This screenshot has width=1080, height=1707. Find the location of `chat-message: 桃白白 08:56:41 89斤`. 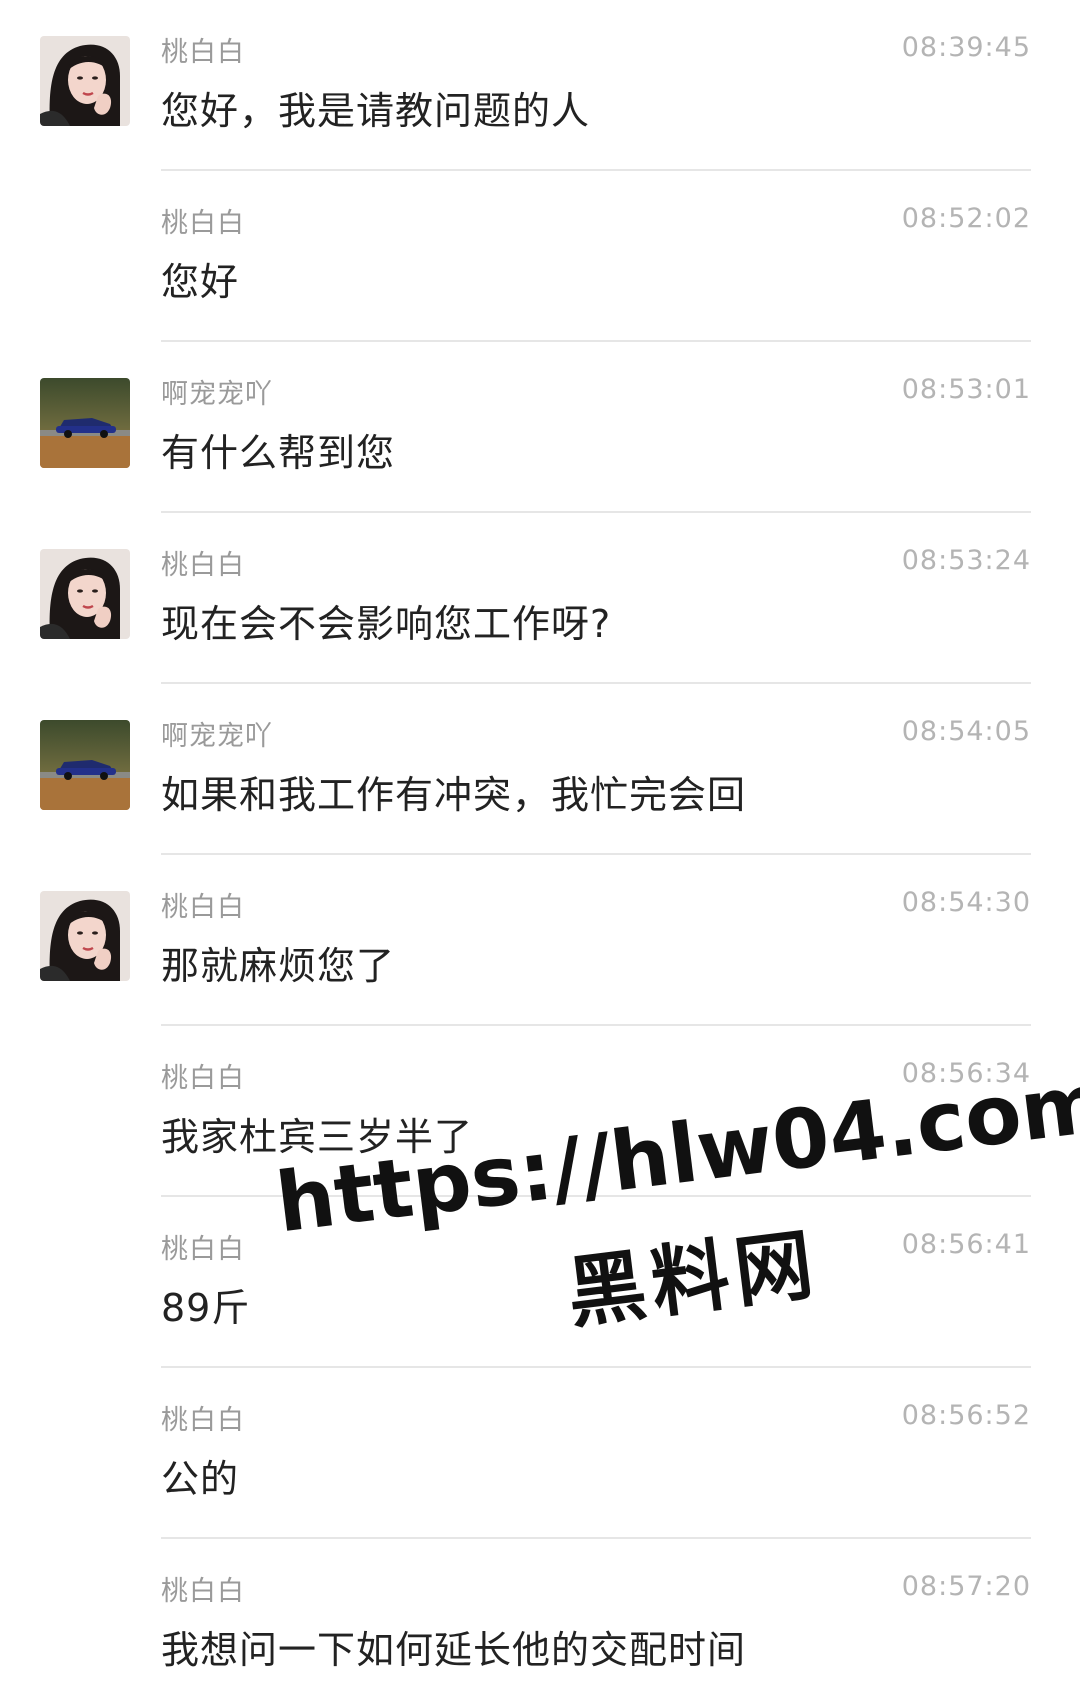

chat-message: 桃白白 08:56:41 89斤 is located at coordinates (540, 1282).